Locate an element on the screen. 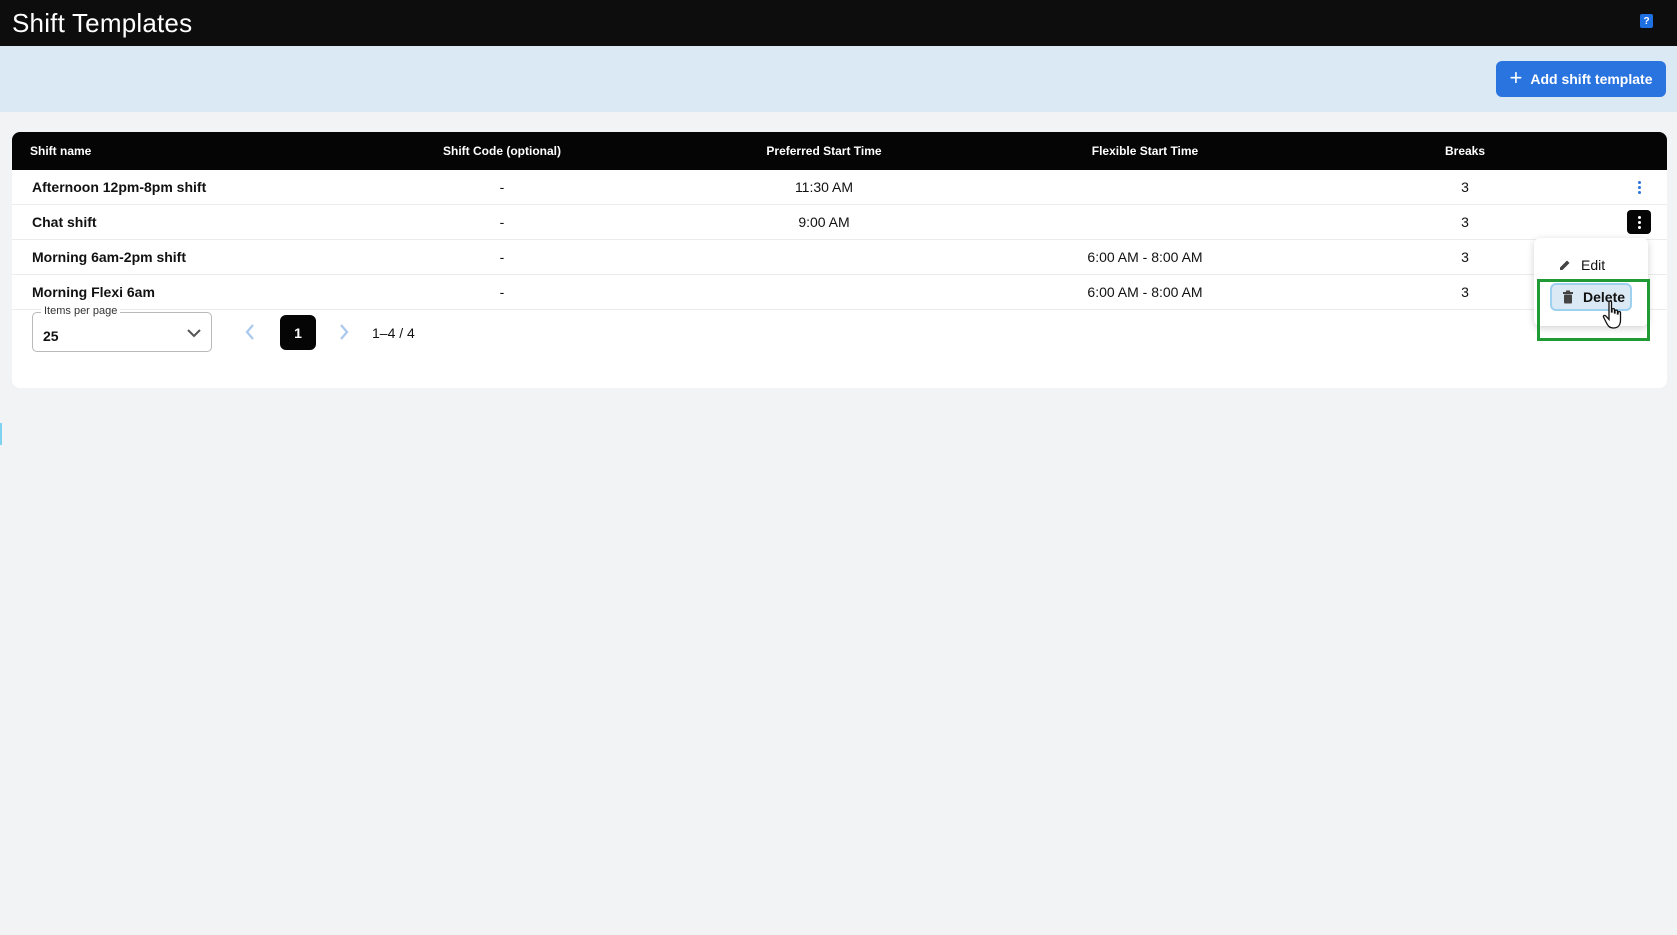 The height and width of the screenshot is (935, 1677). action-bar: + Add shift template is located at coordinates (838, 79).